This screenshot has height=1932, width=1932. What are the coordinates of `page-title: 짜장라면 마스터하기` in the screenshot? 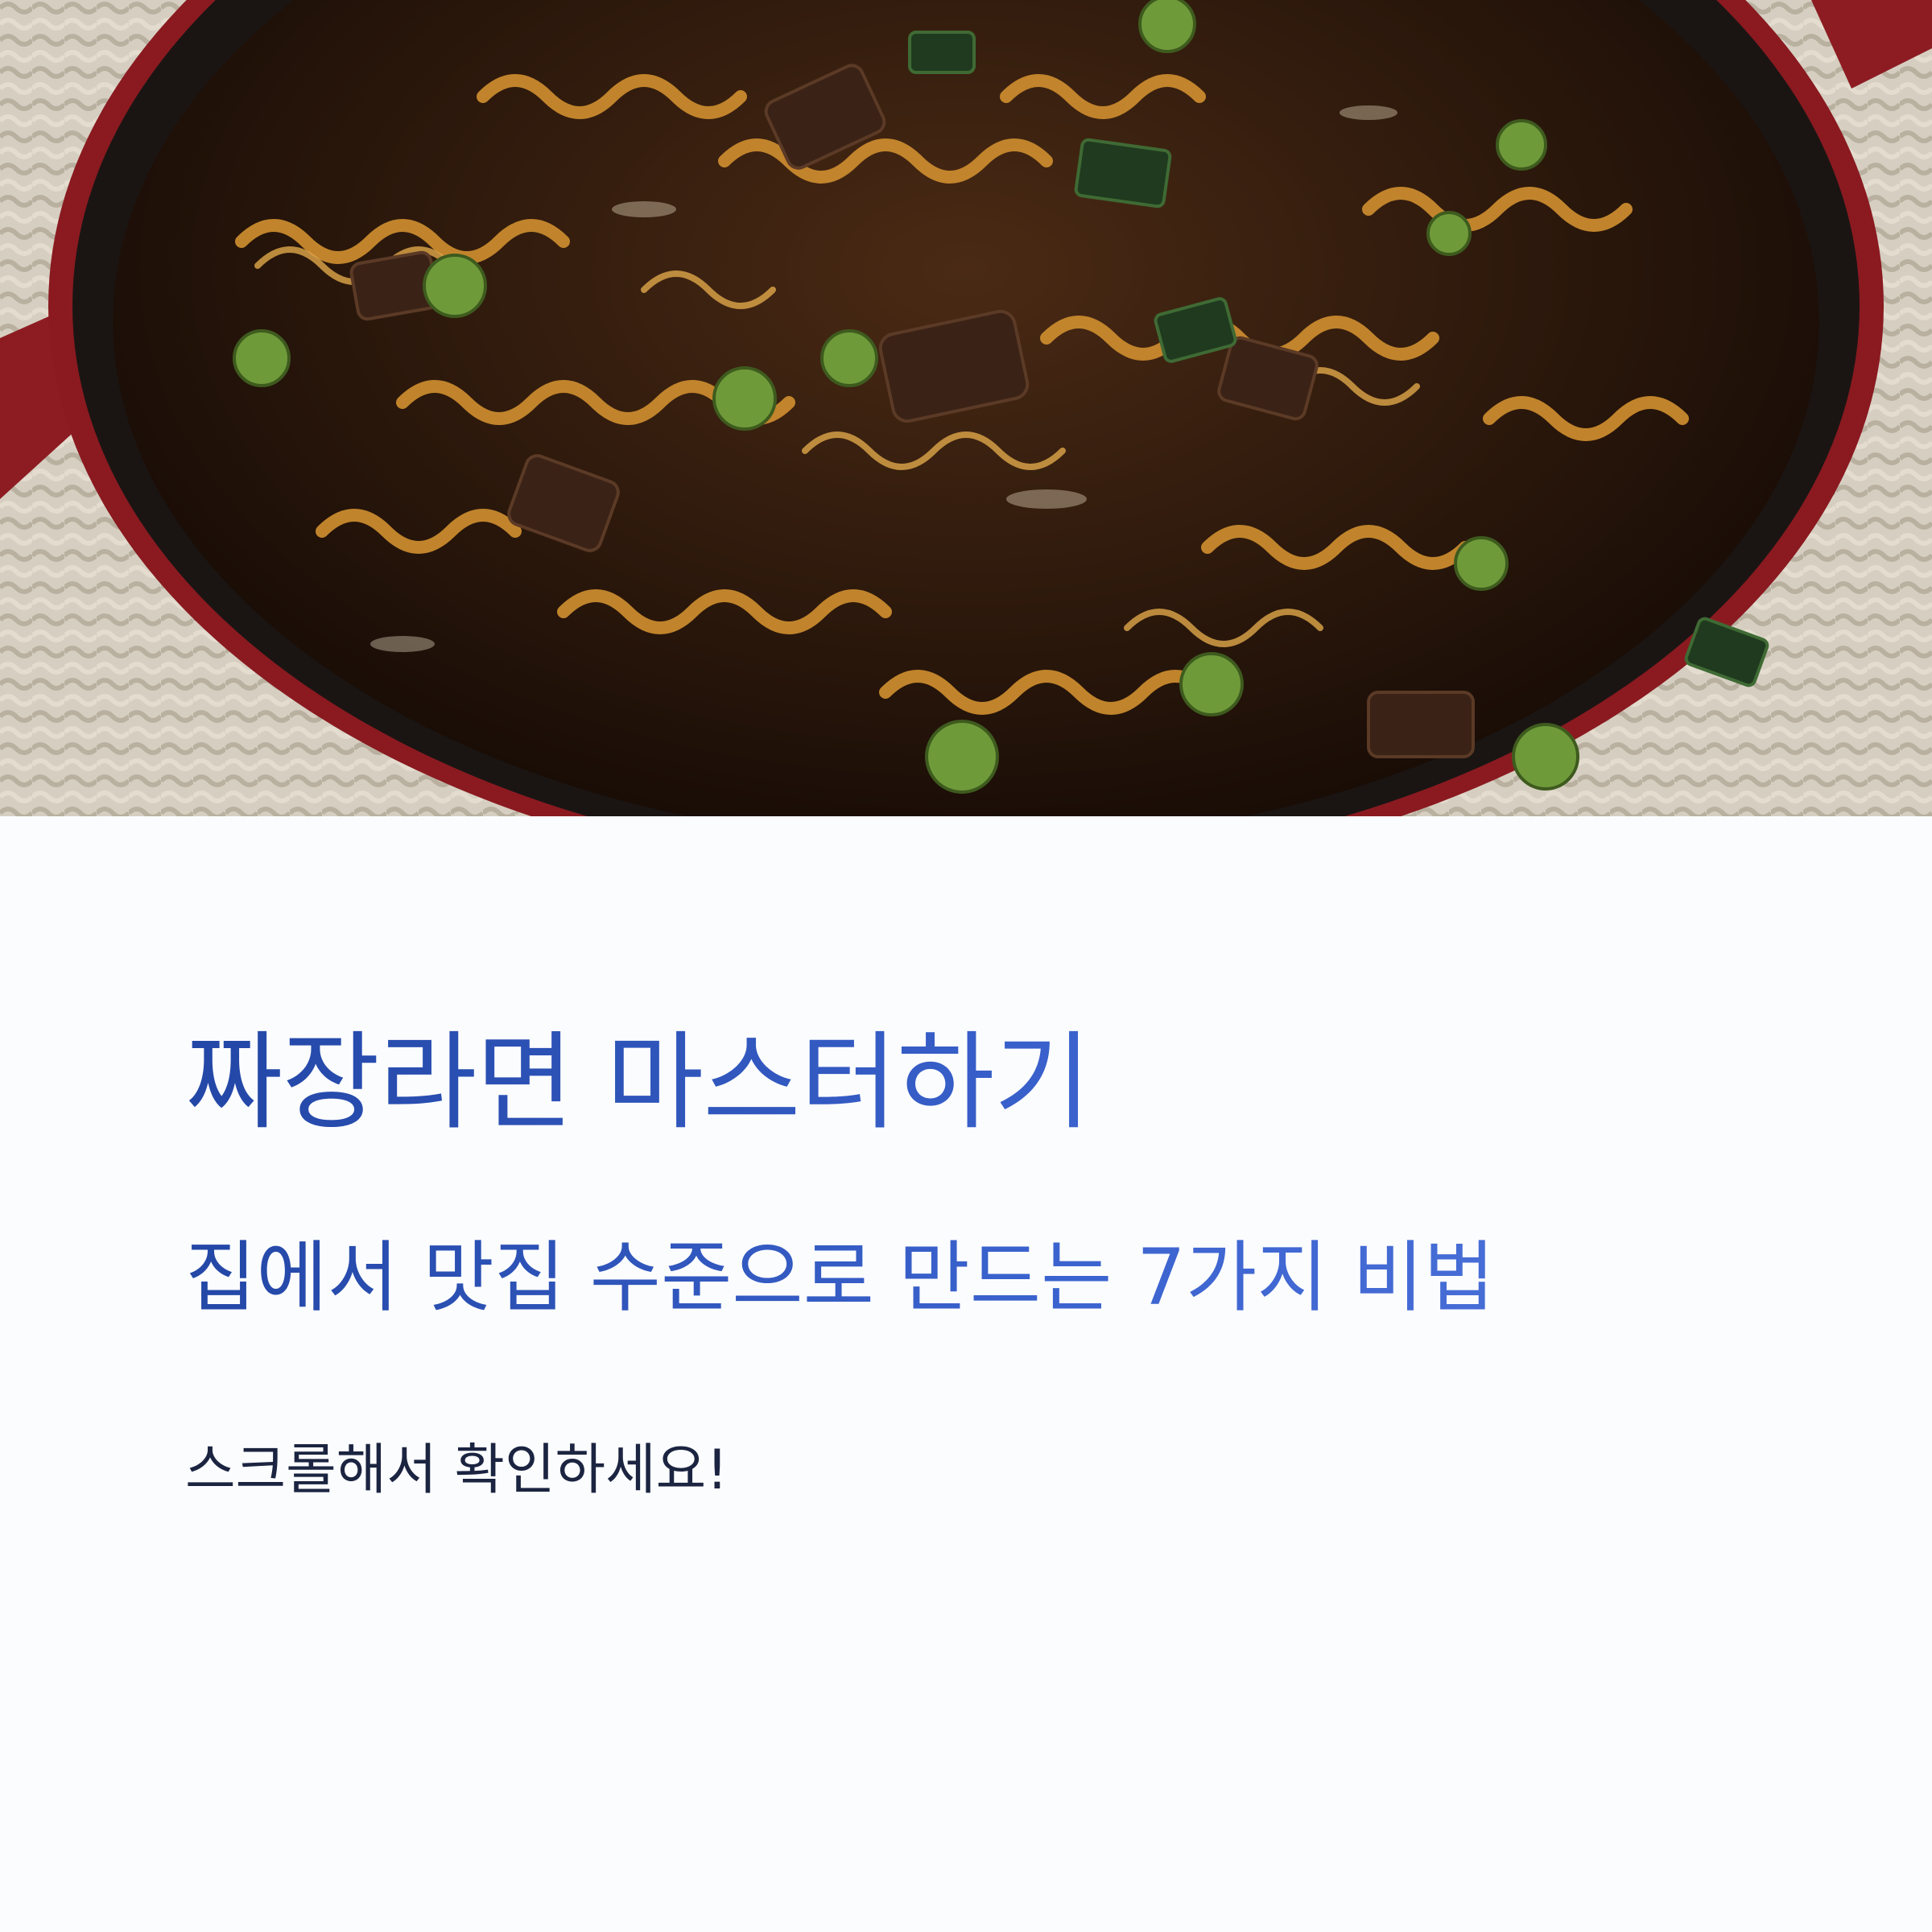 It's located at (970, 1082).